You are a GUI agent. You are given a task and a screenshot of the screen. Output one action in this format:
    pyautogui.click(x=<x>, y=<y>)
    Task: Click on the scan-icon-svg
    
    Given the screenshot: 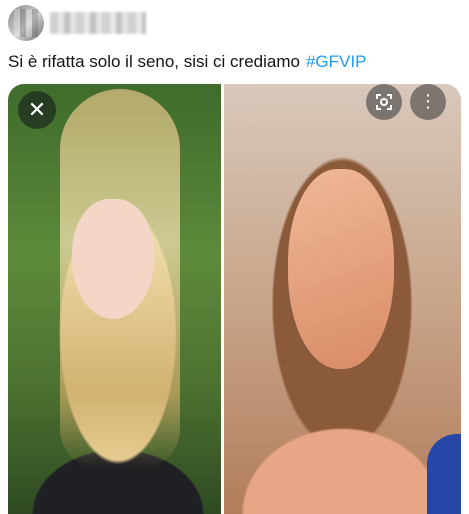 What is the action you would take?
    pyautogui.click(x=384, y=102)
    